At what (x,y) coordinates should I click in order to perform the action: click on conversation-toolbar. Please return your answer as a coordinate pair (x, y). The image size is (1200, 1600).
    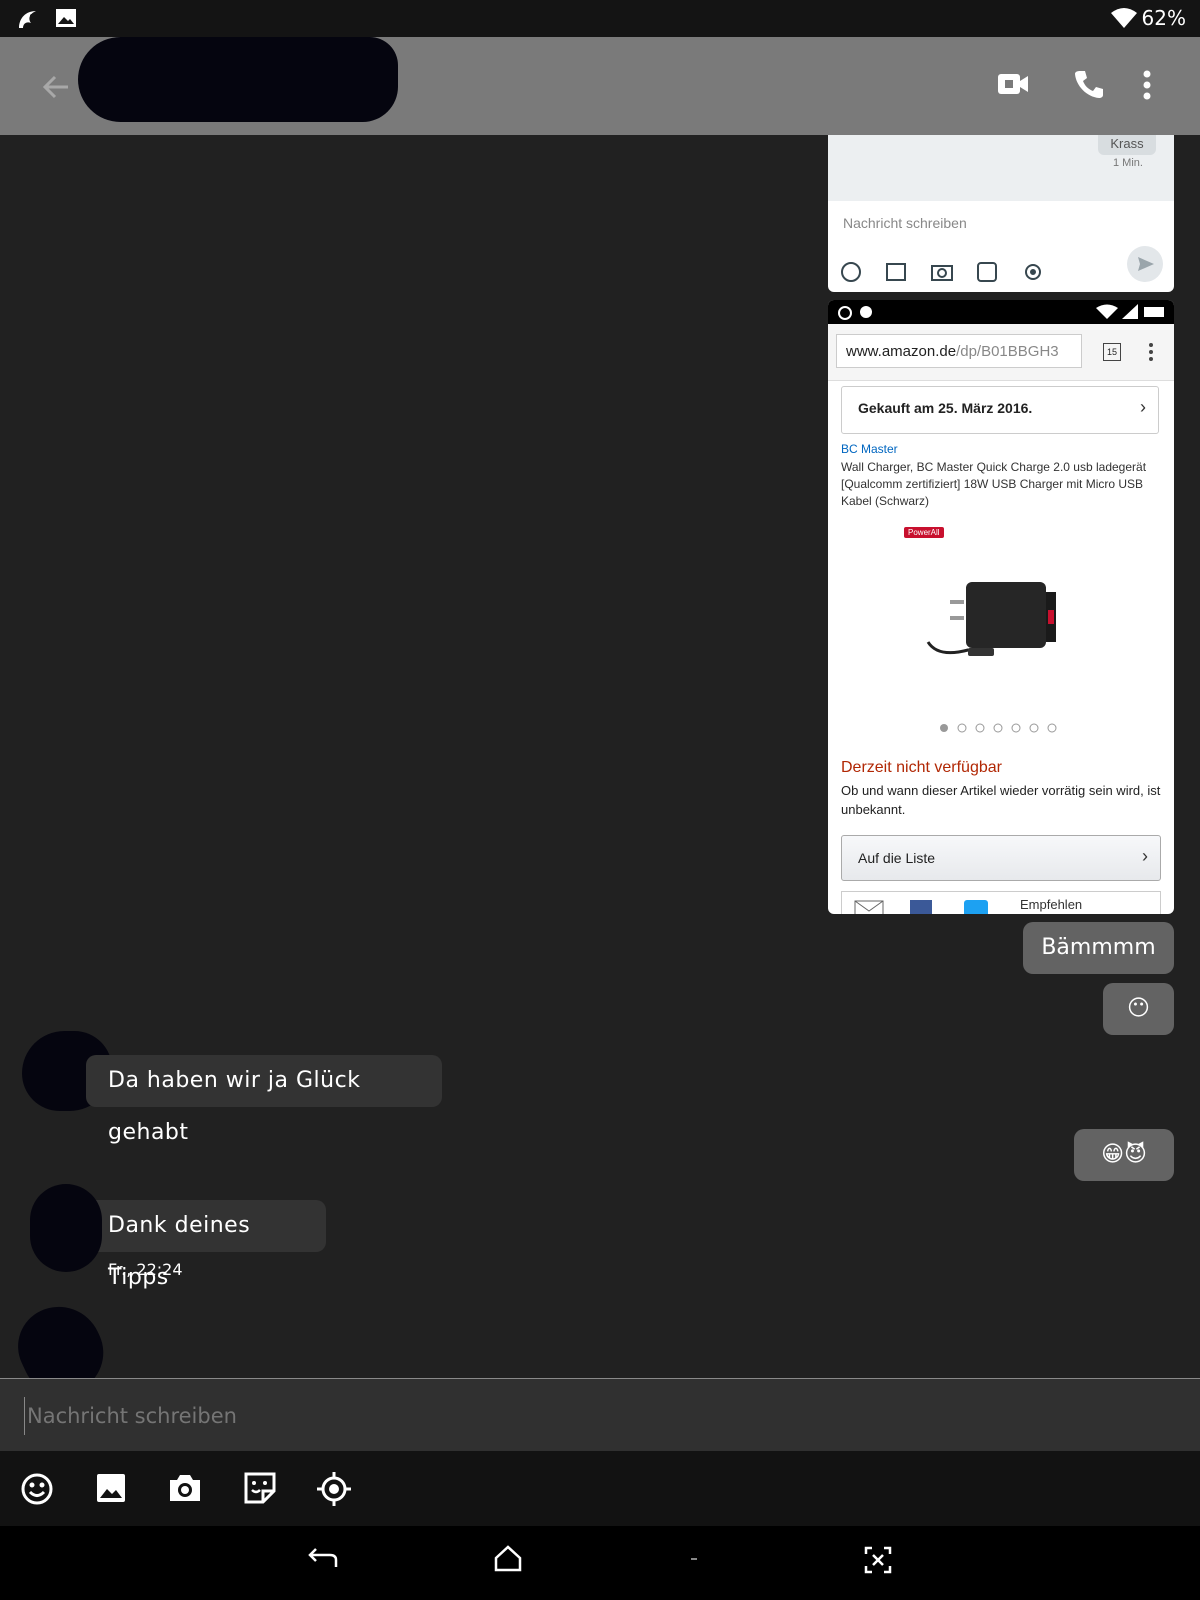
    Looking at the image, I should click on (600, 86).